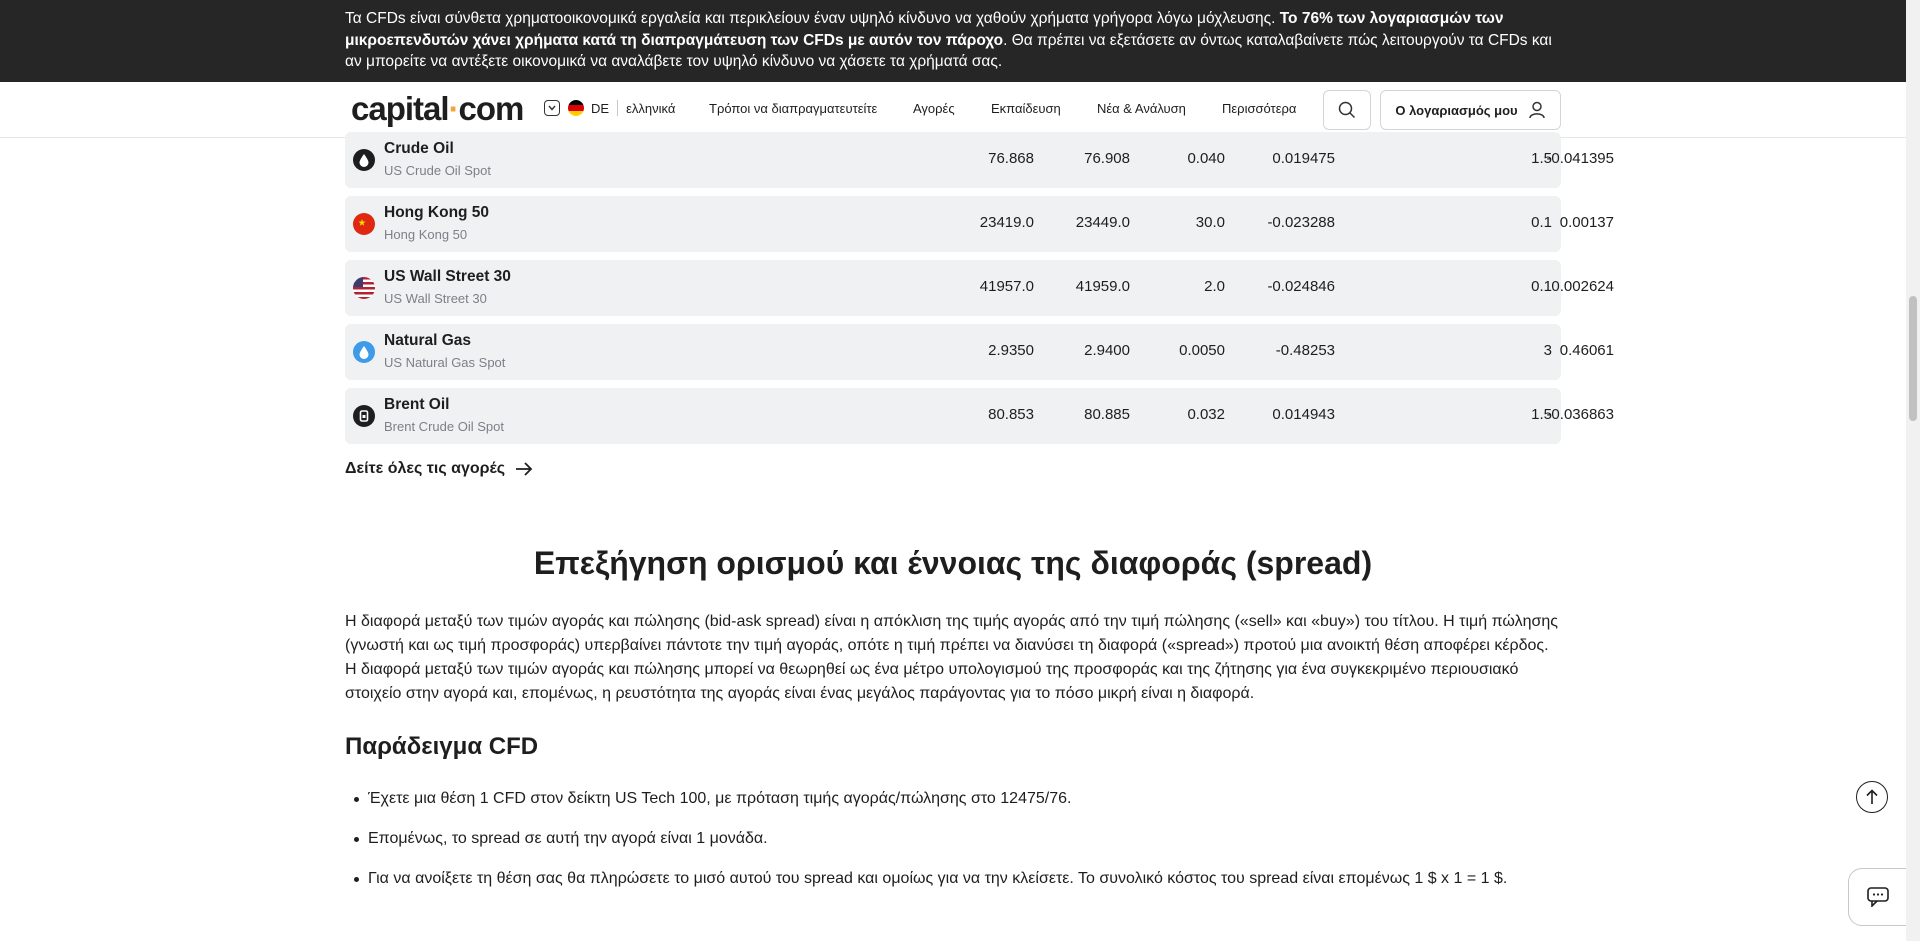  What do you see at coordinates (1107, 158) in the screenshot?
I see `buy-price: 76.908` at bounding box center [1107, 158].